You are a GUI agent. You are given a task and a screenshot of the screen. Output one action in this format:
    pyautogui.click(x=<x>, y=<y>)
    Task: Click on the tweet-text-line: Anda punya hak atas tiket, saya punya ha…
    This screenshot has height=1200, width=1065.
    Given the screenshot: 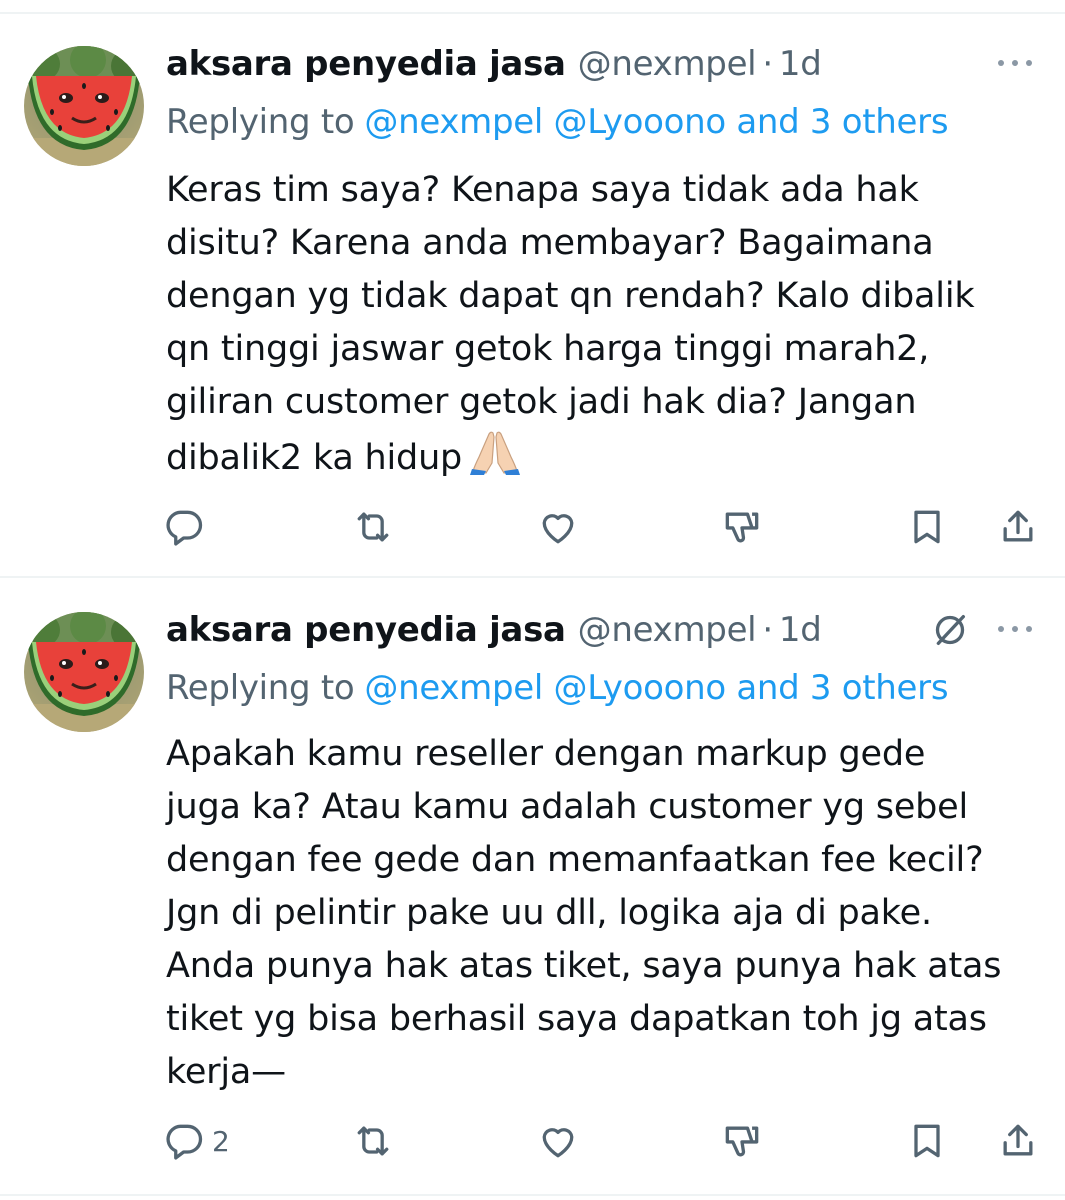 What is the action you would take?
    pyautogui.click(x=584, y=966)
    